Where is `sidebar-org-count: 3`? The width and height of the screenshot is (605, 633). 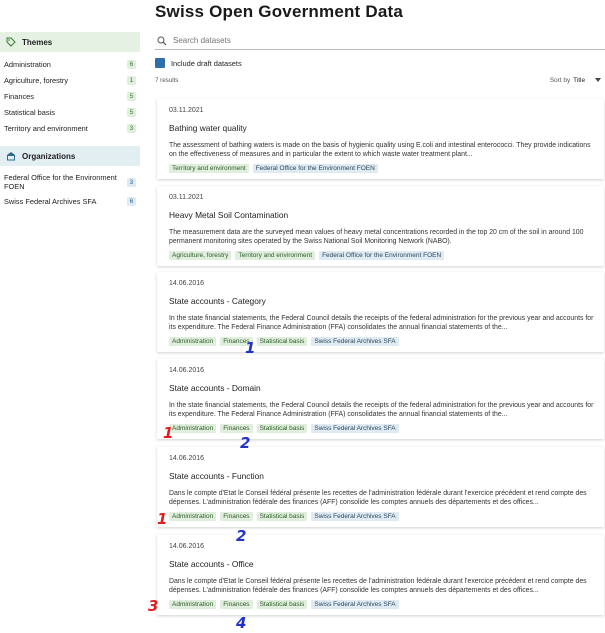 sidebar-org-count: 3 is located at coordinates (131, 182).